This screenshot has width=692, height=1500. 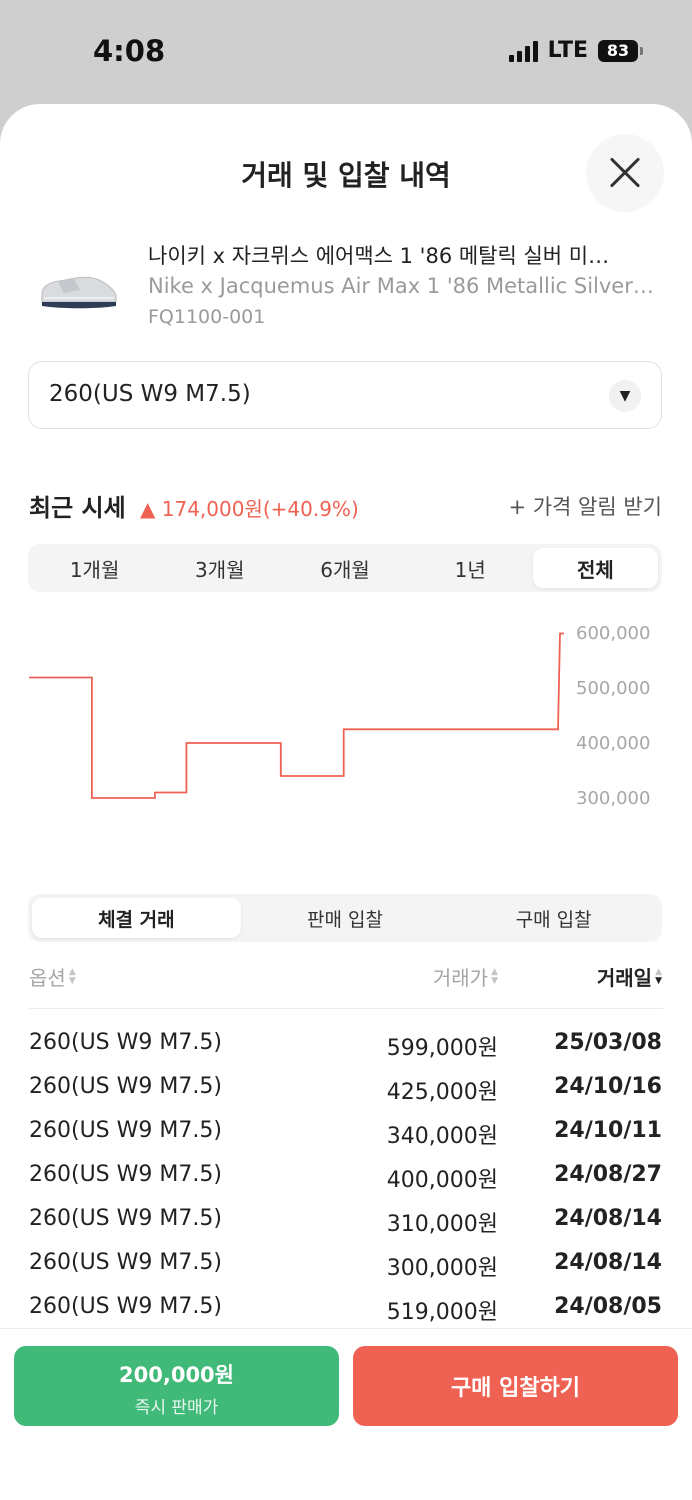 I want to click on table-row: 260(US W9 M7.5) 599,000원 25/03/08, so click(x=346, y=1046).